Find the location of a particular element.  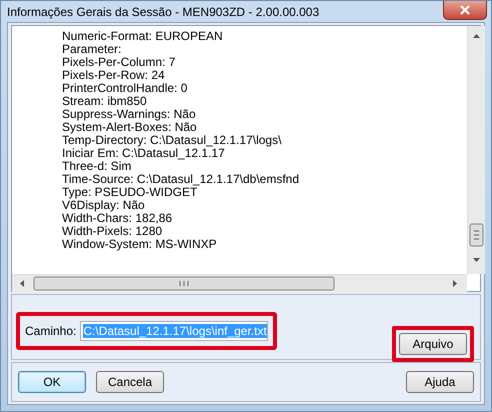

window-title: Informações Gerais da Sessão - MEN903ZD - 2.00.00.003 is located at coordinates (163, 11).